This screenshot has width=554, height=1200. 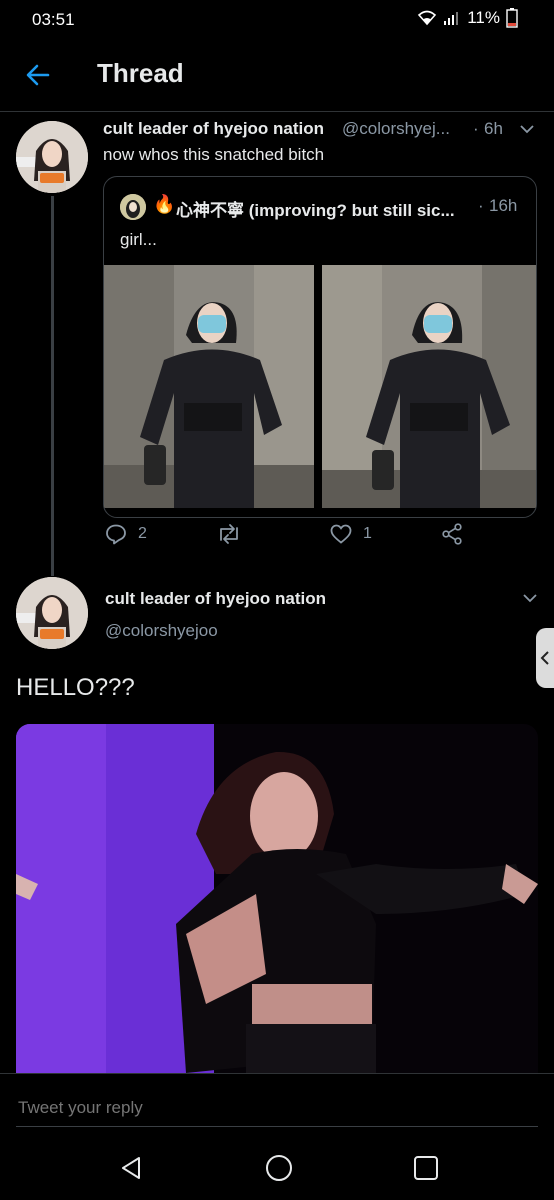 I want to click on share-icon, so click(x=452, y=534).